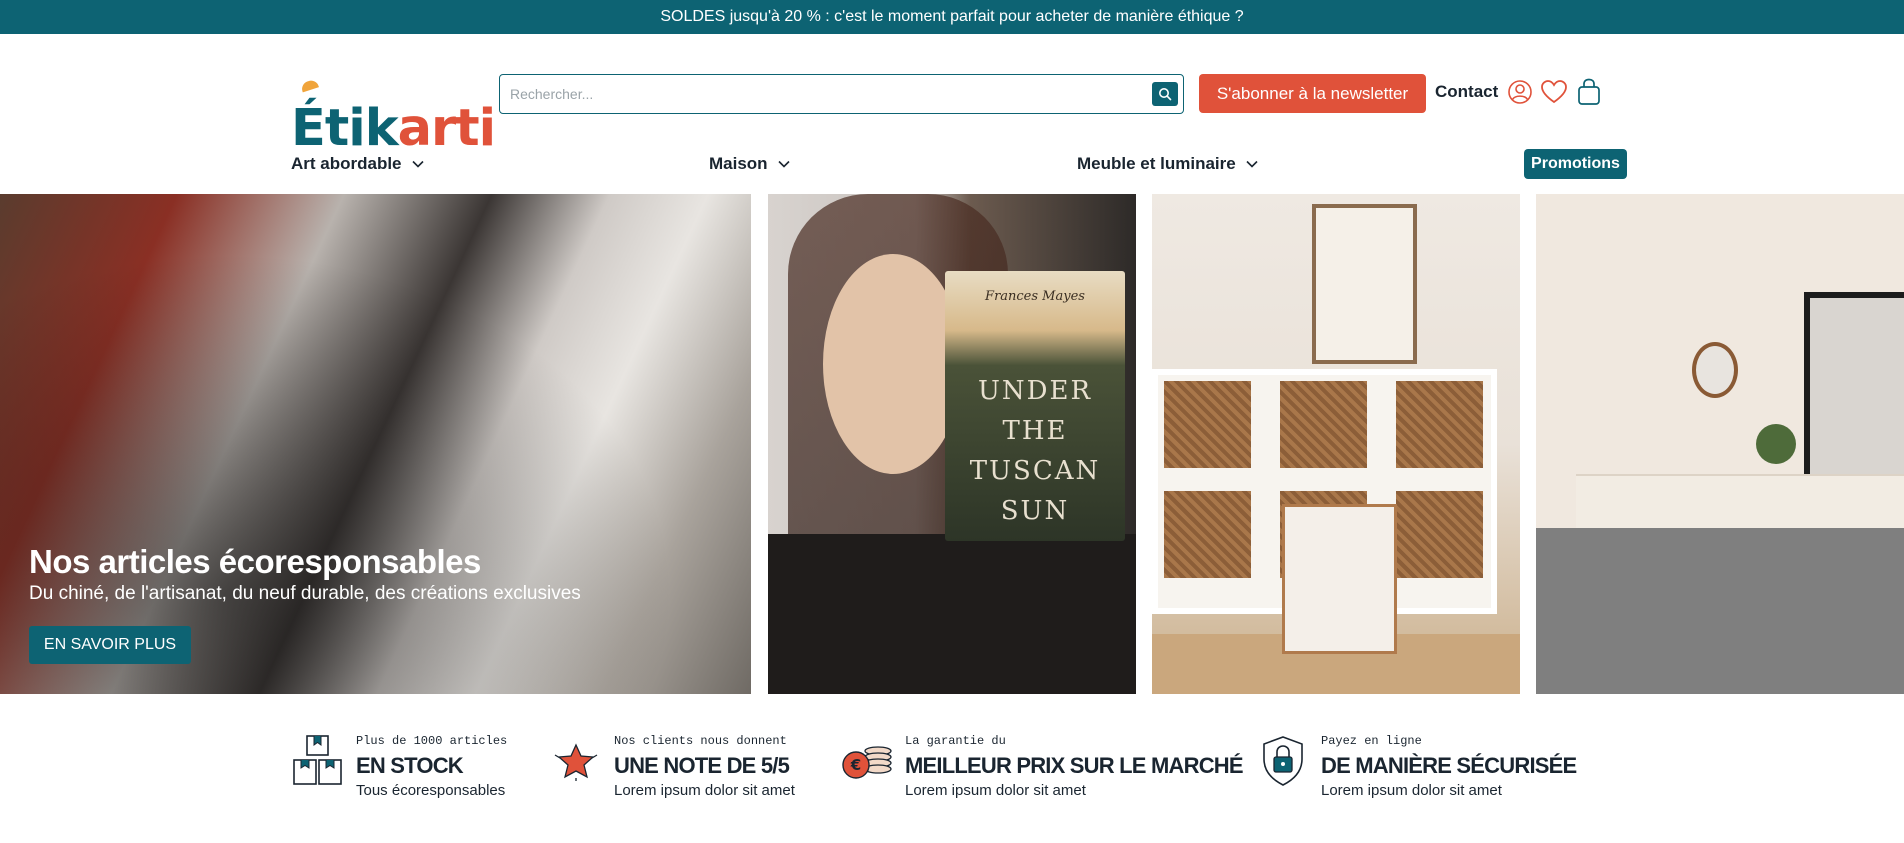 Image resolution: width=1904 pixels, height=843 pixels. I want to click on face-shape, so click(893, 364).